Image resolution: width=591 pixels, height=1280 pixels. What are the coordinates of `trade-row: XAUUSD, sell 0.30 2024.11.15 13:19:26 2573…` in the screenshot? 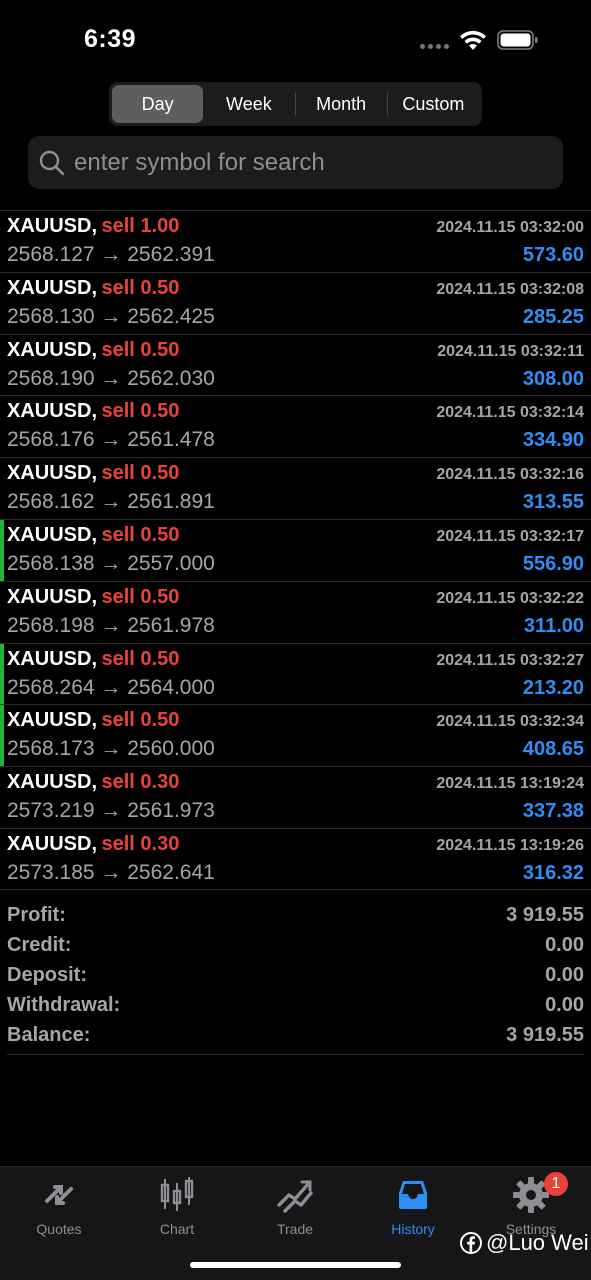 It's located at (295, 858).